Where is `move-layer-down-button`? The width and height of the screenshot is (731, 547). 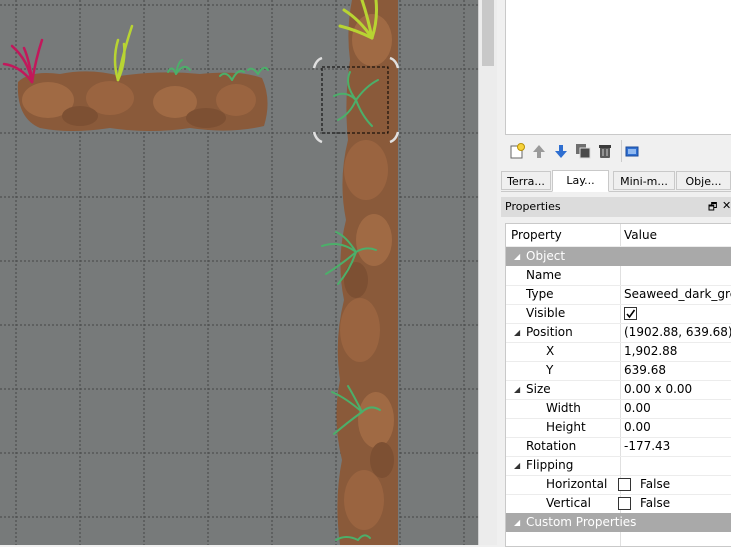 move-layer-down-button is located at coordinates (561, 151).